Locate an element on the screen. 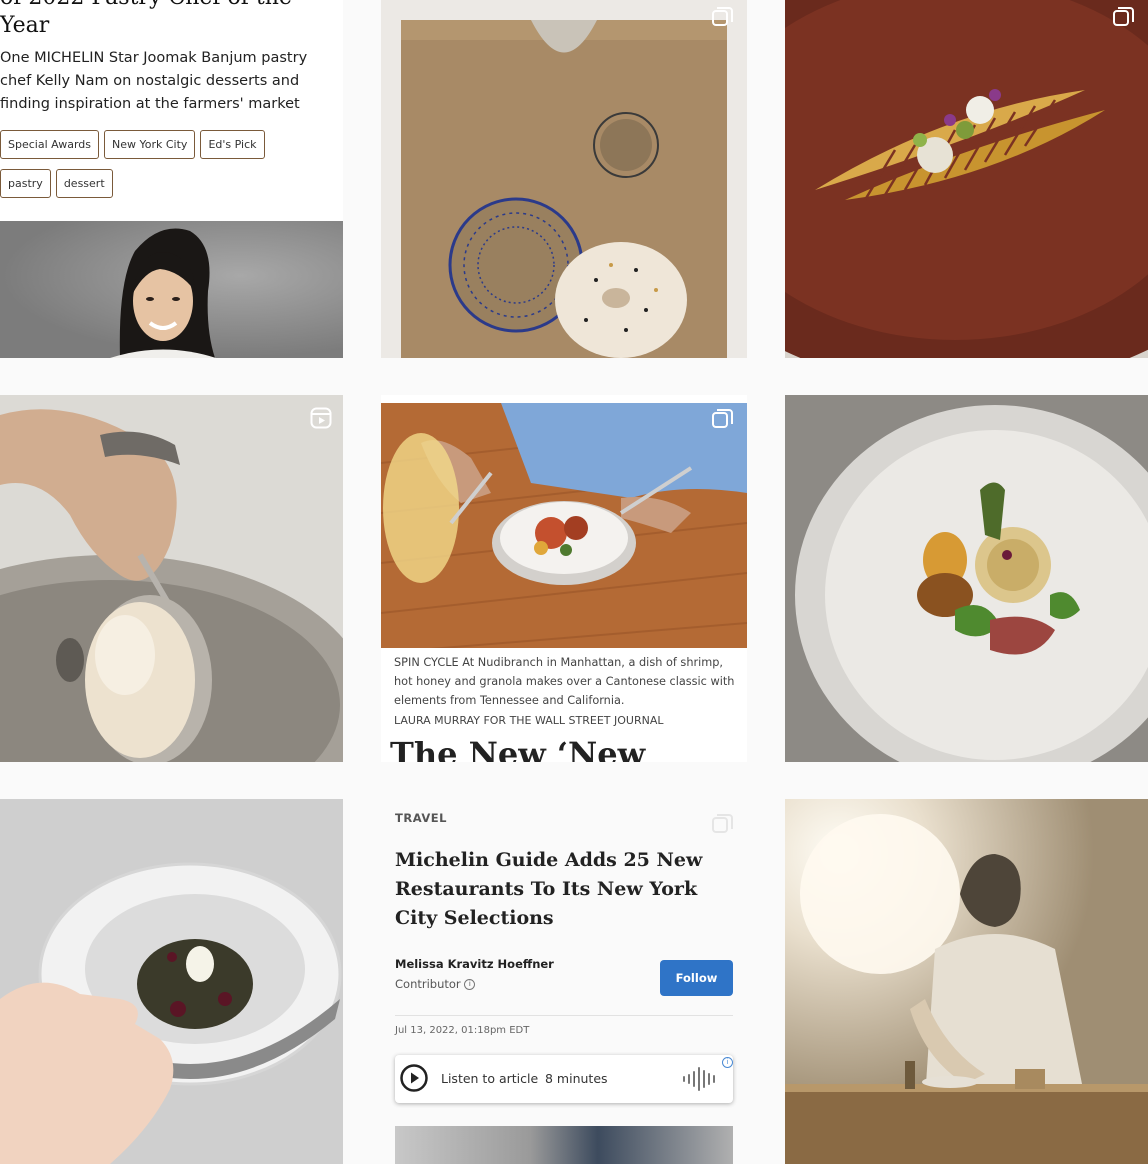 This screenshot has width=1148, height=1164. lattice-dish-image is located at coordinates (966, 179).